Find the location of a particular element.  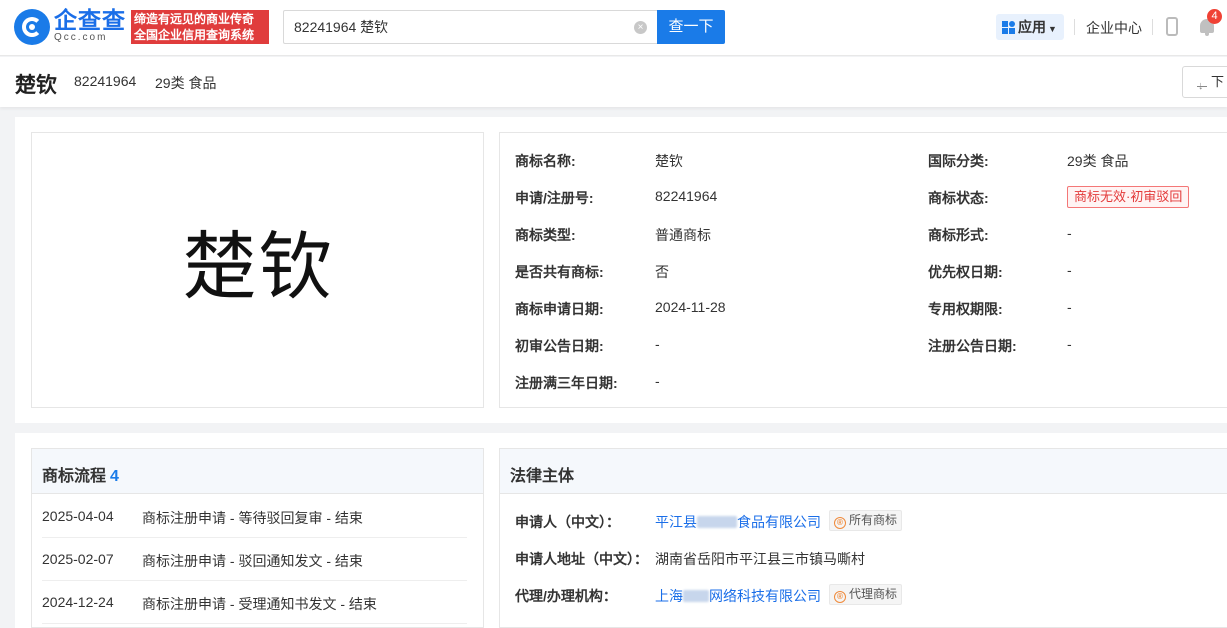

flow-item: 2024-12-24 商标注册申请 - 受理通知书发文 - 结束 is located at coordinates (254, 602).